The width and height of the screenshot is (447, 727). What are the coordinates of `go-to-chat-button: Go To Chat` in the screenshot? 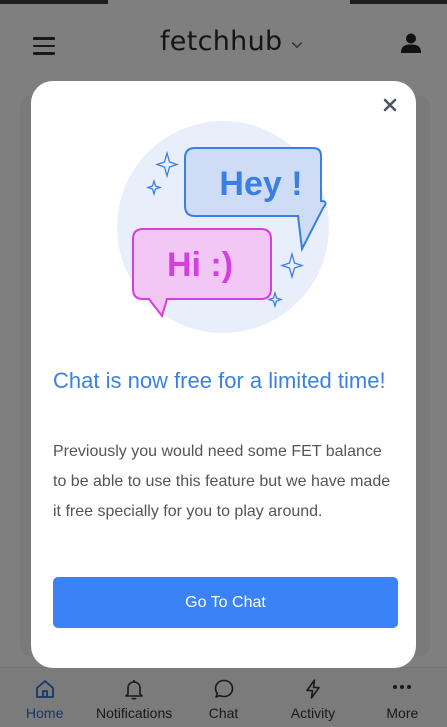 It's located at (225, 602).